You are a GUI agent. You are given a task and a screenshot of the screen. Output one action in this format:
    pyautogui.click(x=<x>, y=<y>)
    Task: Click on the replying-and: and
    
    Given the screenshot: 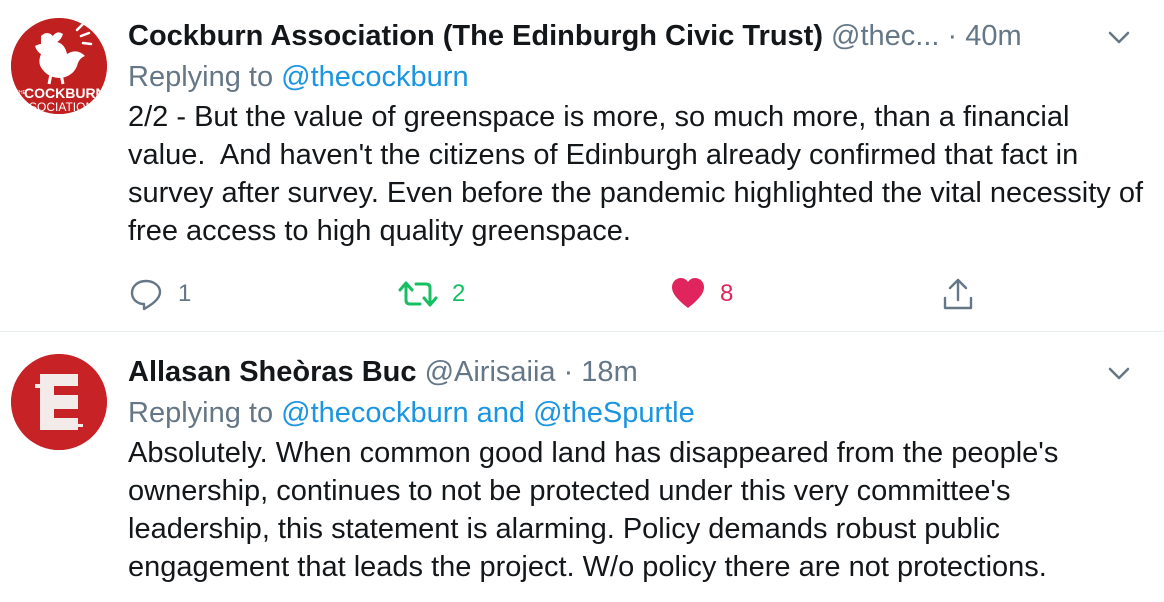 What is the action you would take?
    pyautogui.click(x=501, y=413)
    